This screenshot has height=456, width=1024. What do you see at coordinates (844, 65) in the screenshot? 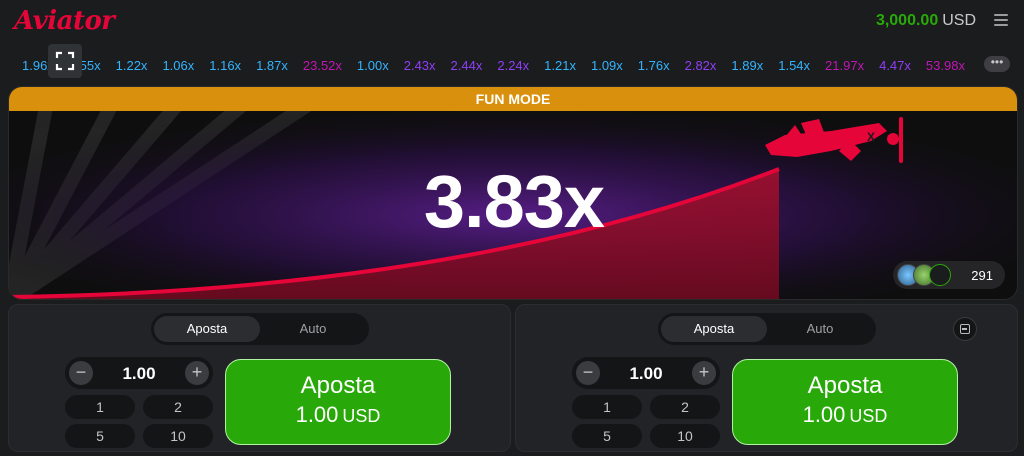
I see `history-multiplier: 21.97x` at bounding box center [844, 65].